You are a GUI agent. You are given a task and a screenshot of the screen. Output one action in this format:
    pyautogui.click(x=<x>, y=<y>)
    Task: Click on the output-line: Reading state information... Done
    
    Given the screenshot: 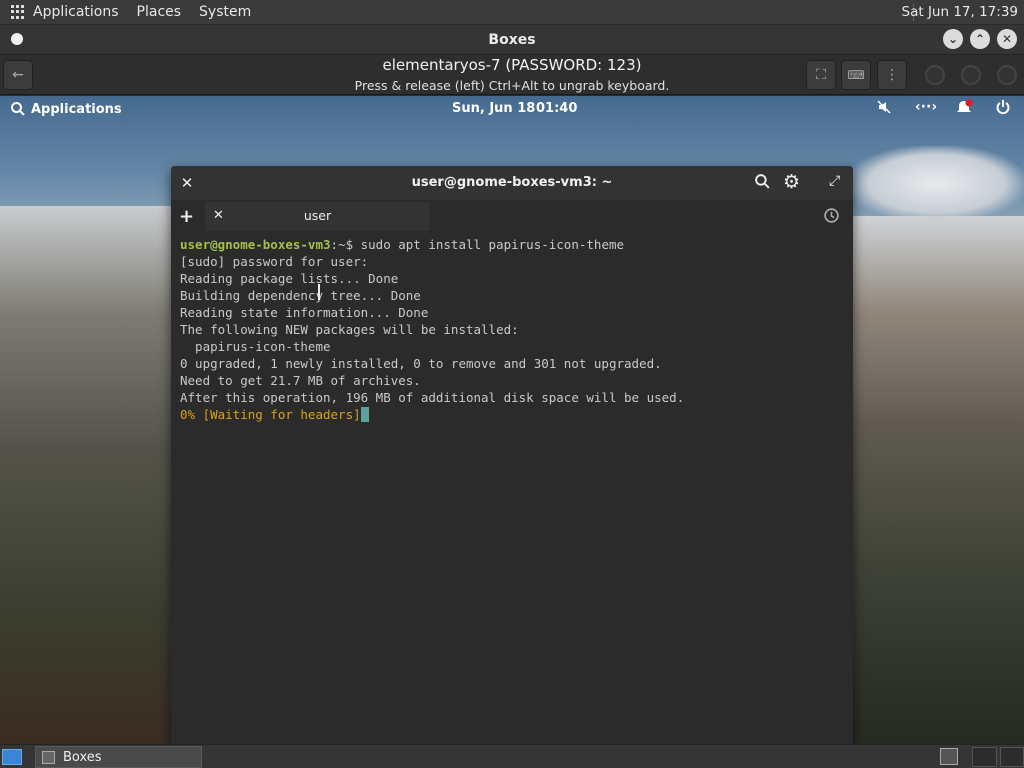 What is the action you would take?
    pyautogui.click(x=304, y=312)
    